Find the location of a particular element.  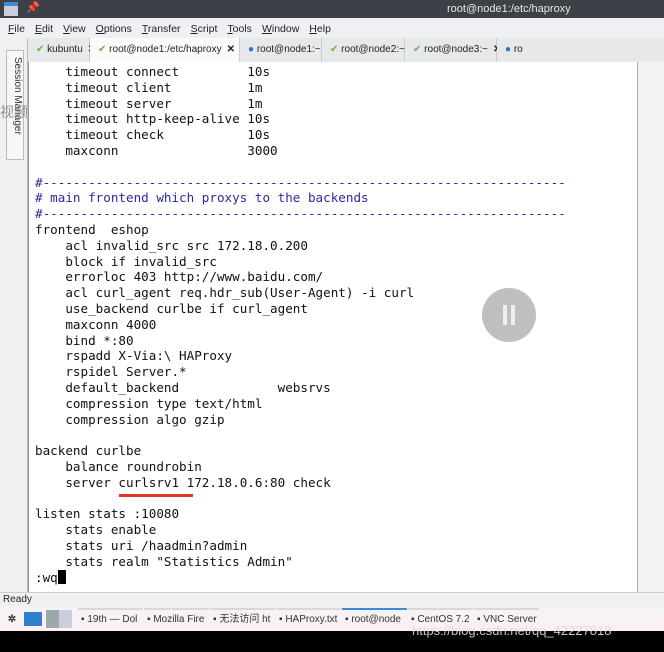

terminal-line: maxconn 3000 is located at coordinates (156, 150).